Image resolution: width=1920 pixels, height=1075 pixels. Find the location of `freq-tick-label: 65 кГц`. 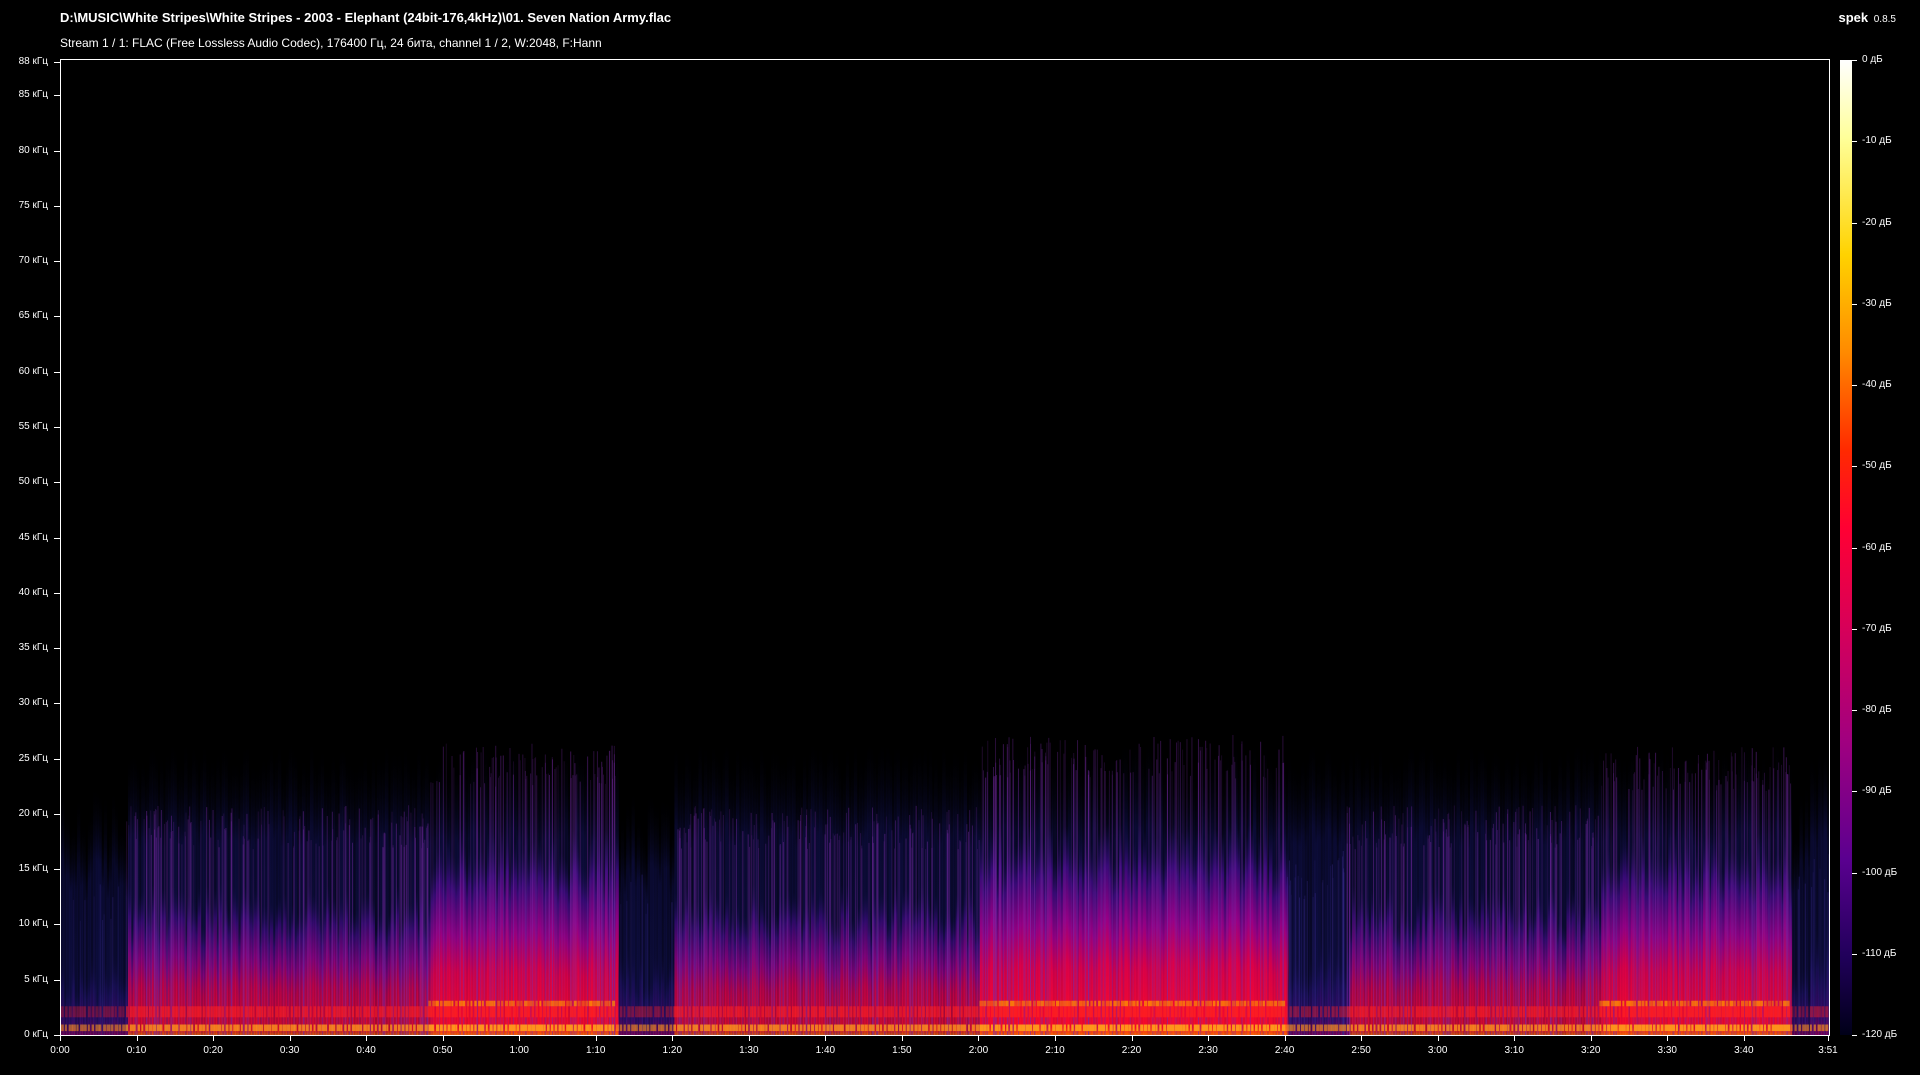

freq-tick-label: 65 кГц is located at coordinates (33, 316).